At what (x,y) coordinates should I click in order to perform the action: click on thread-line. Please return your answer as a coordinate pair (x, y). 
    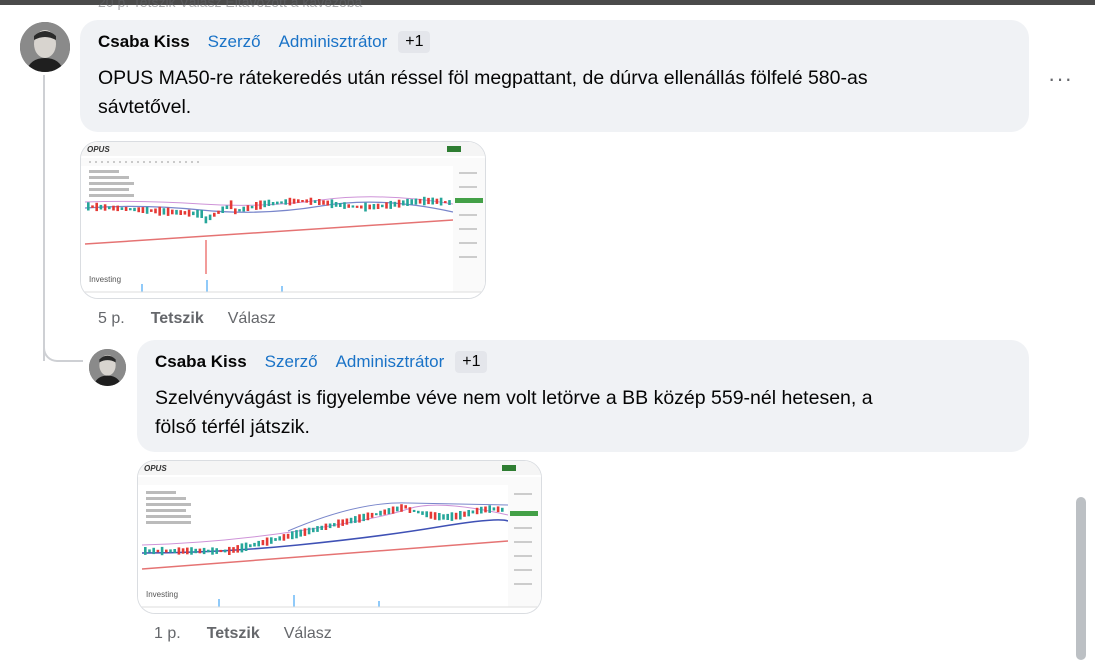
    Looking at the image, I should click on (44, 218).